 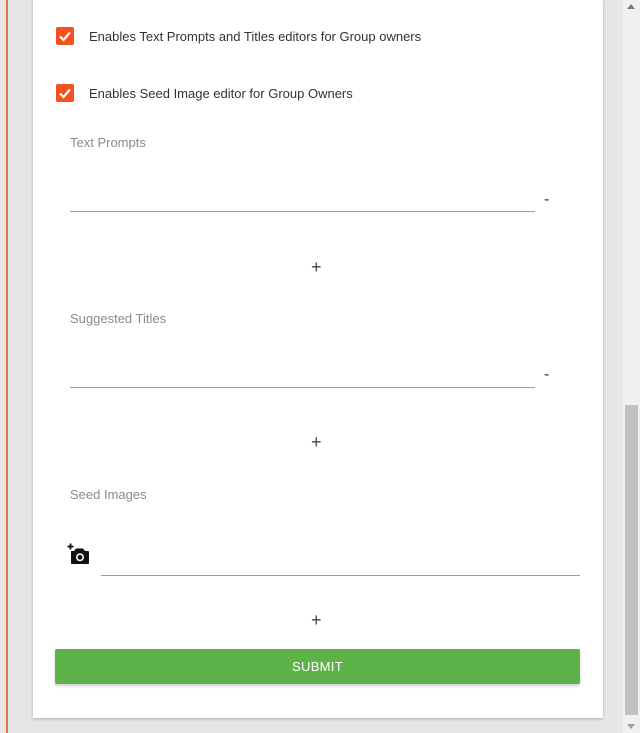 I want to click on text-editors-checkbox, so click(x=65, y=36).